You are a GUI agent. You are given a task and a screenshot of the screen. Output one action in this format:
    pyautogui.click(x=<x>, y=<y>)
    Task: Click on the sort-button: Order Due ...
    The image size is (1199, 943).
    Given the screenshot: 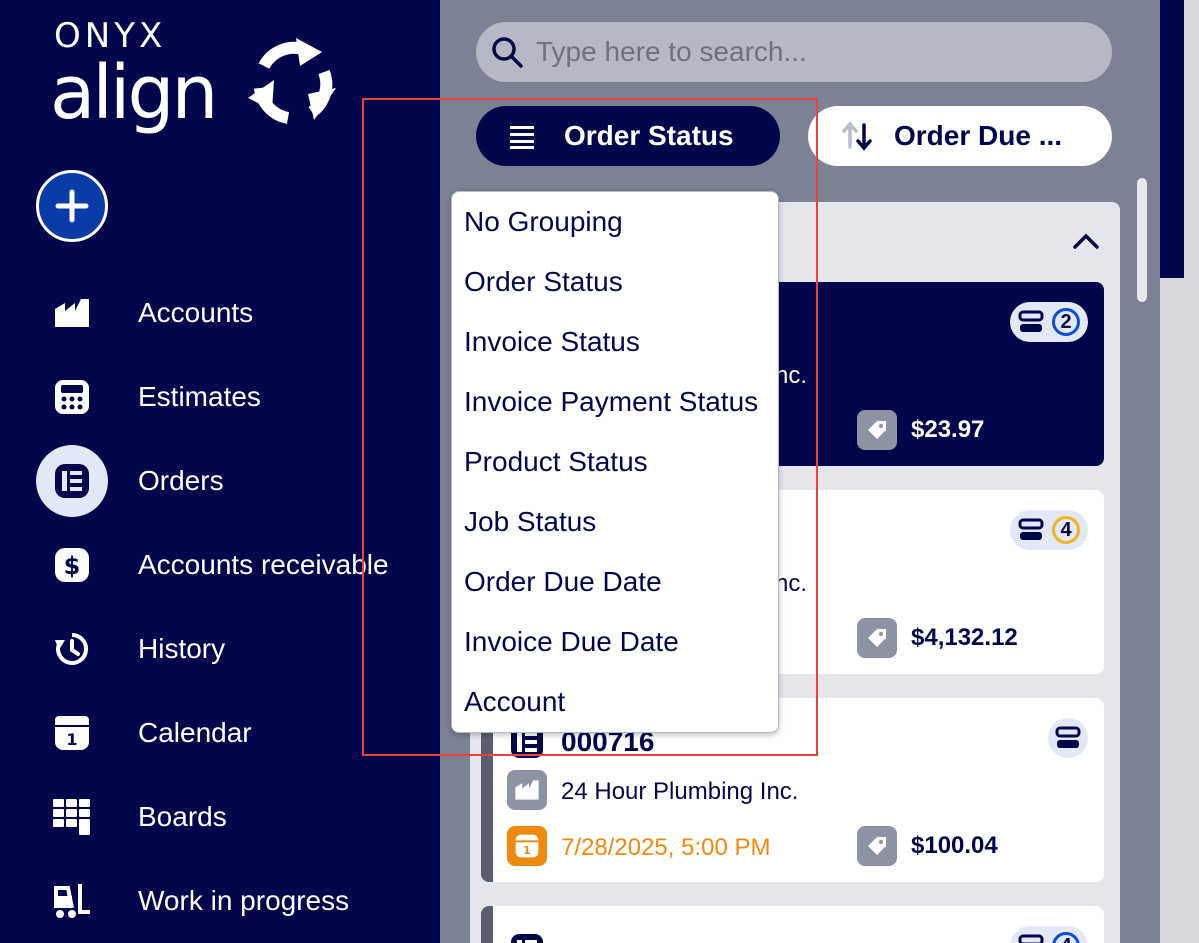 What is the action you would take?
    pyautogui.click(x=960, y=136)
    